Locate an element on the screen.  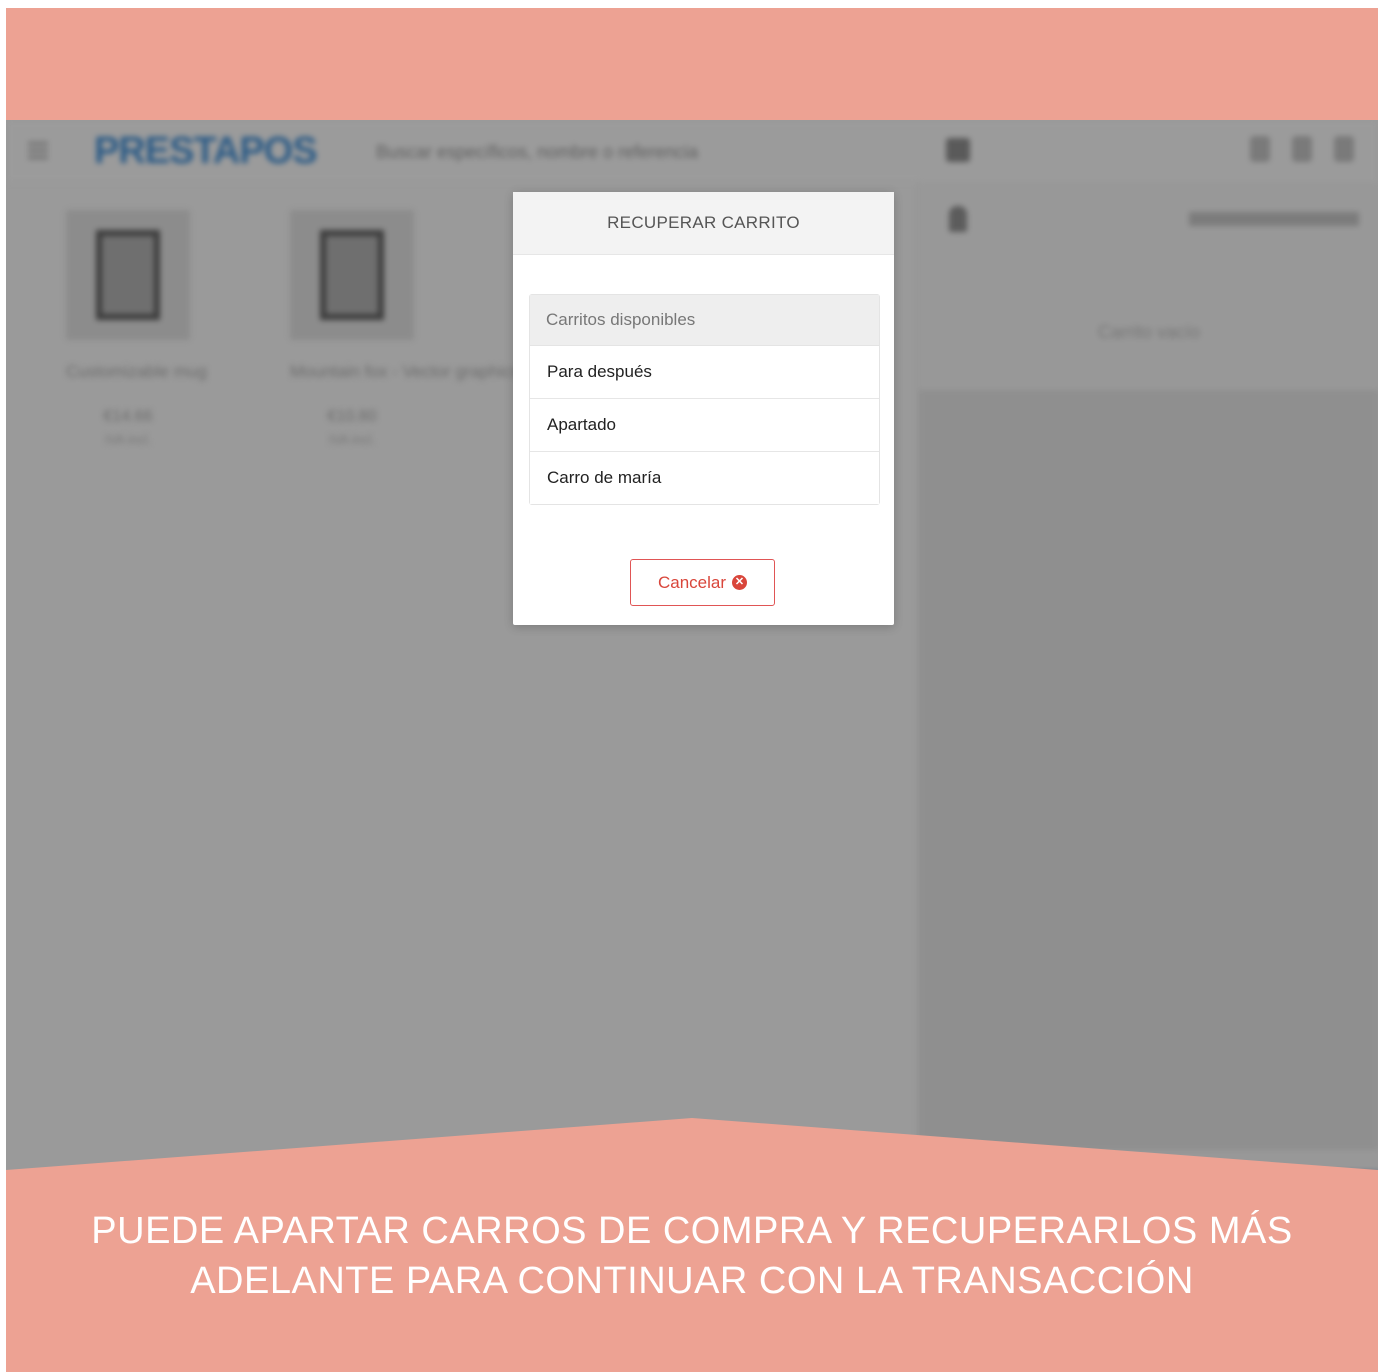
person-icon is located at coordinates (958, 219).